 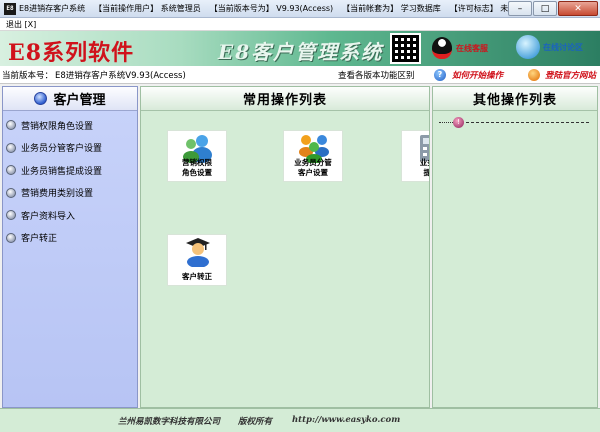 I want to click on left-panel-header: 客户管理, so click(x=70, y=99).